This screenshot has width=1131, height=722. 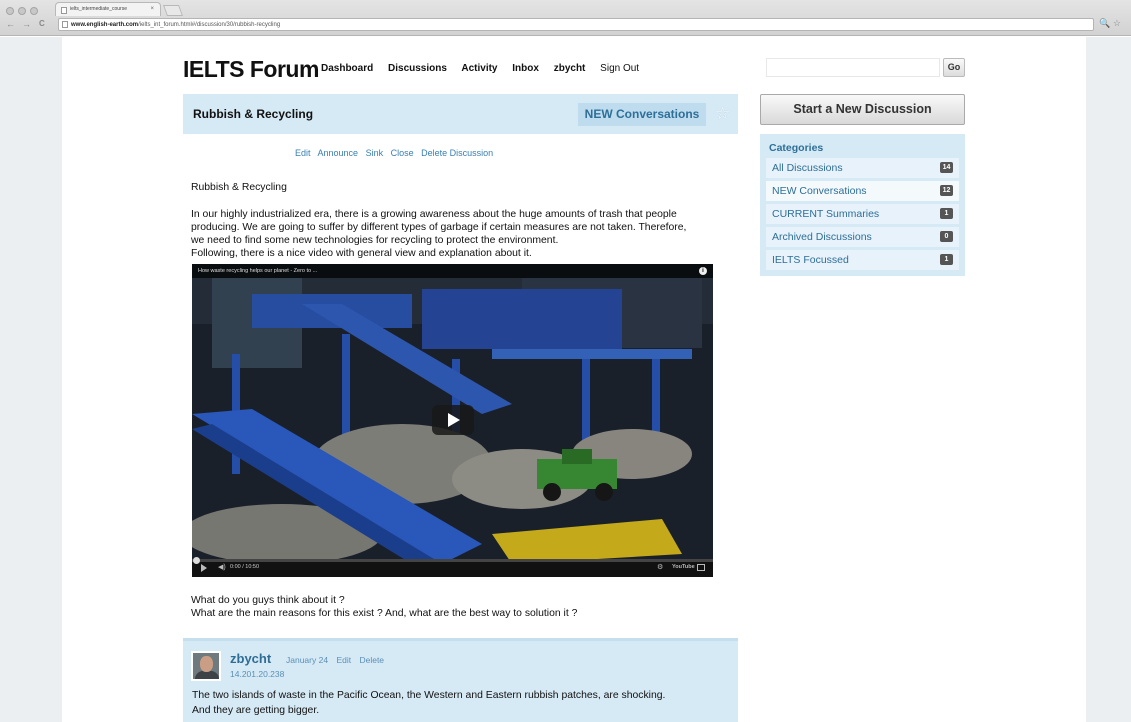 I want to click on comment-edit-link: Edit, so click(x=343, y=660).